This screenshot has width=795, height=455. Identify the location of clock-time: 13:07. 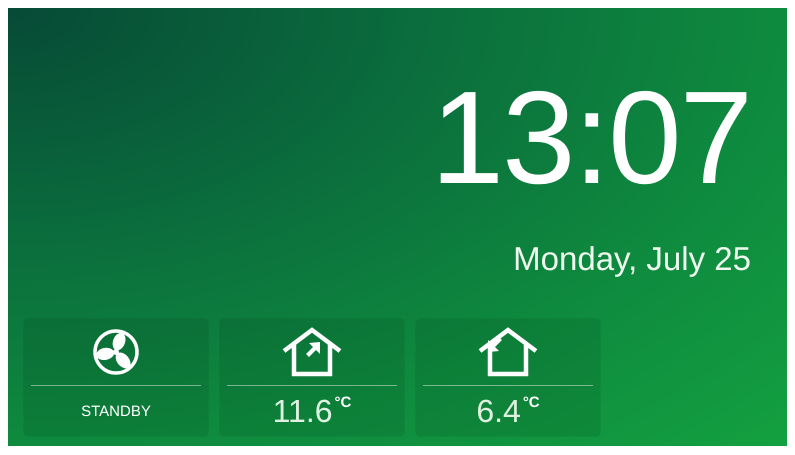
(590, 138).